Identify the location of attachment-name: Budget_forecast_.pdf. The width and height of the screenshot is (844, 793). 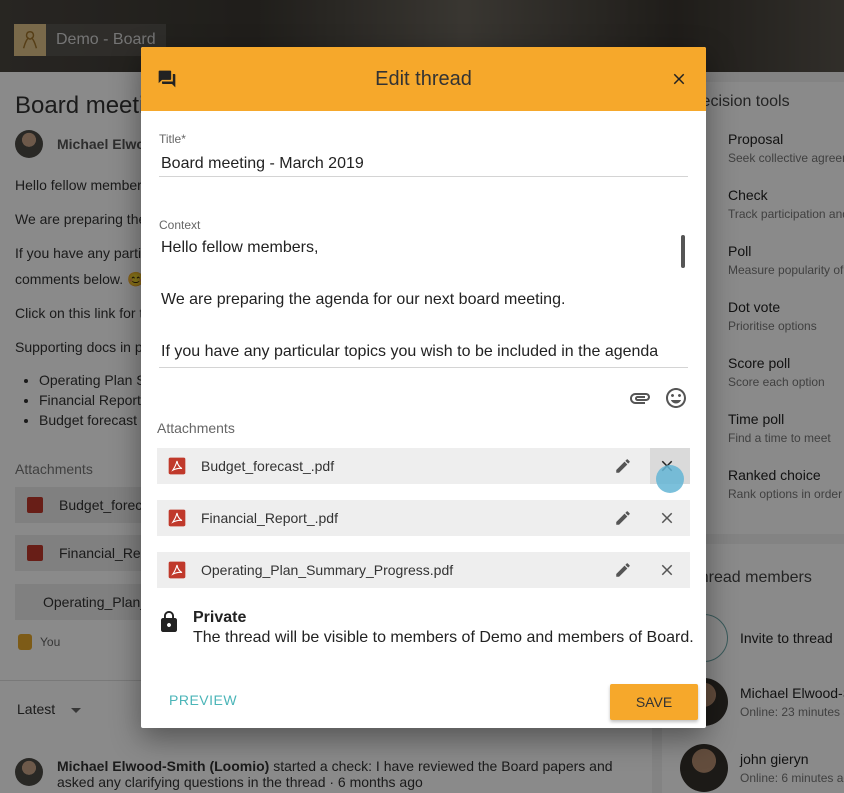
(267, 466).